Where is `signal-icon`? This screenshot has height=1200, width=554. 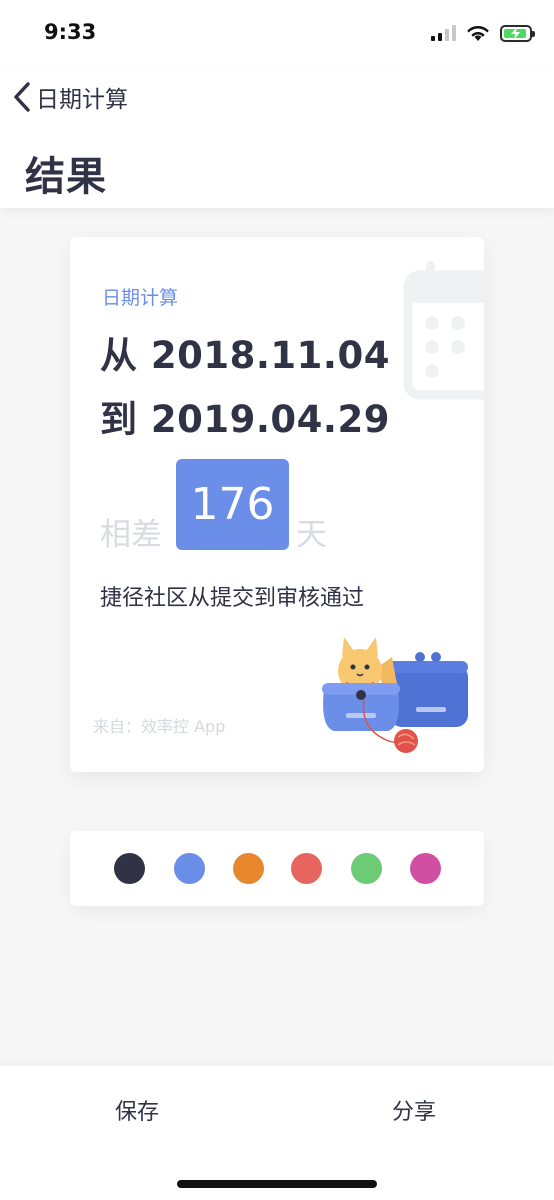
signal-icon is located at coordinates (443, 33).